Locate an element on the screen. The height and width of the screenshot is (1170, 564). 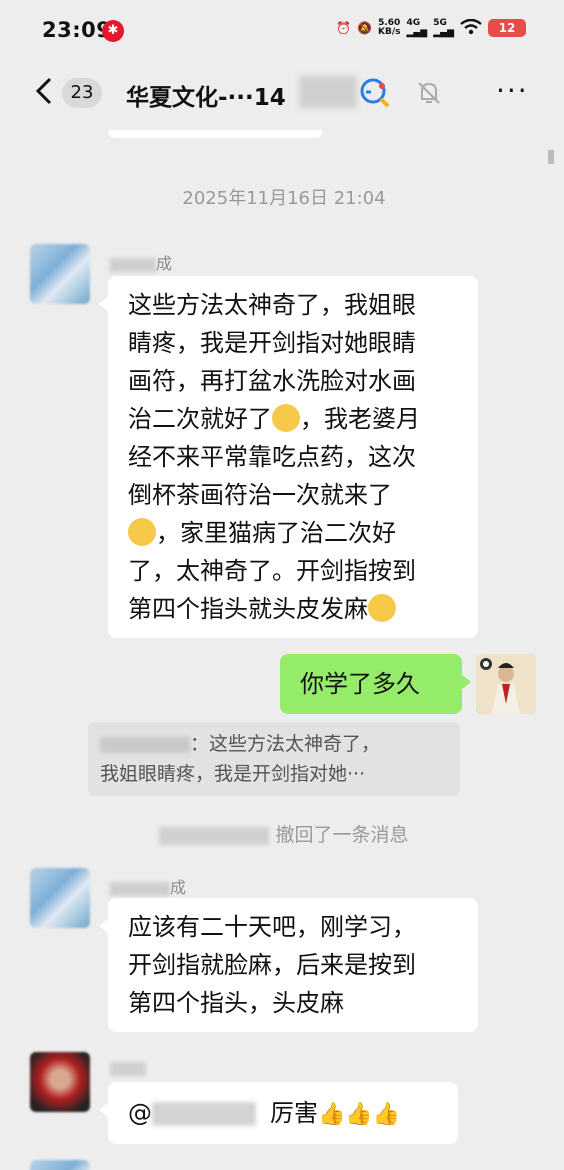
message-bubble: 应该有二十天吧，刚学习， 开剑指就脸麻，后来是按到 第四个指头，头皮麻 is located at coordinates (288, 965).